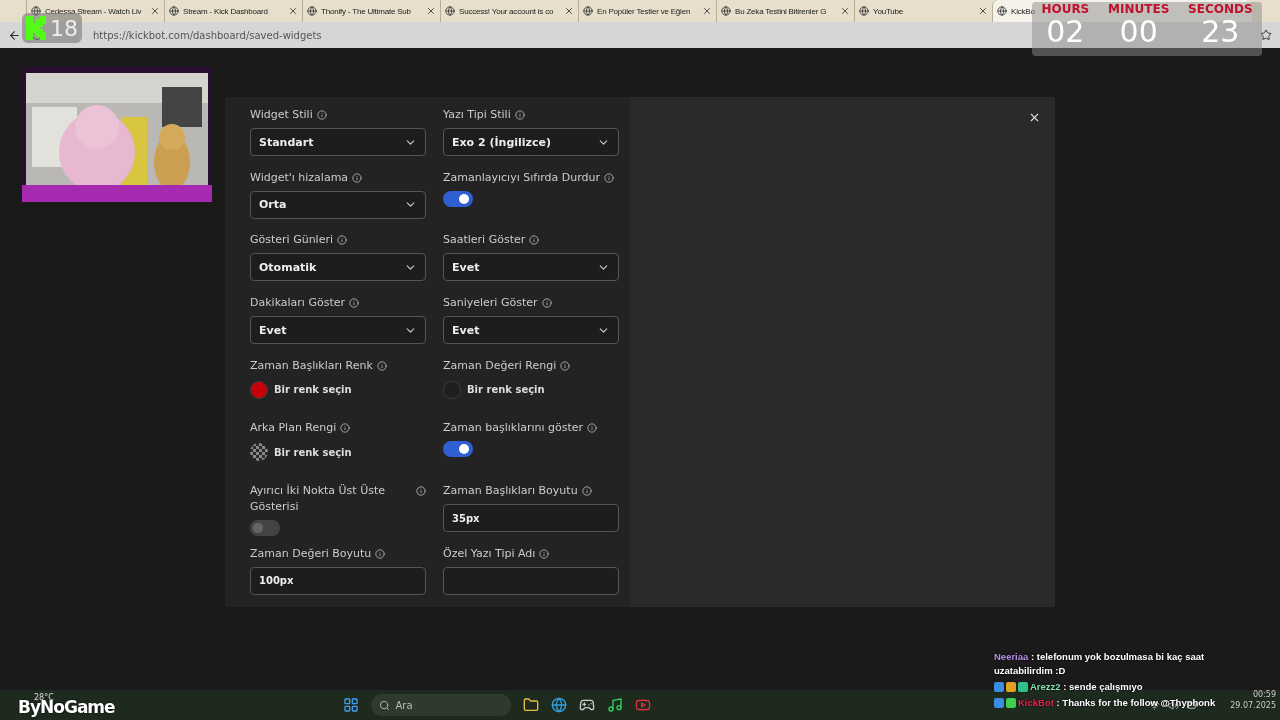 This screenshot has width=1280, height=720. What do you see at coordinates (1264, 694) in the screenshot?
I see `clock-time: 00:59` at bounding box center [1264, 694].